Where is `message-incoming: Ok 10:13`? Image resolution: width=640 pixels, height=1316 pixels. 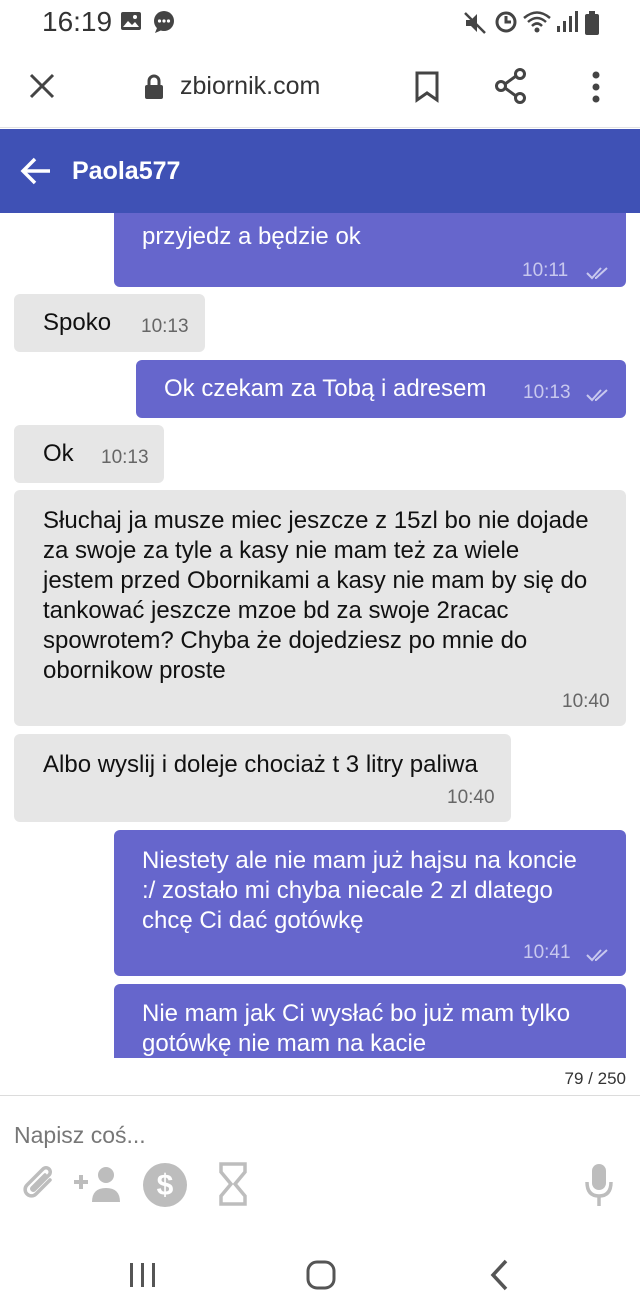 message-incoming: Ok 10:13 is located at coordinates (89, 454).